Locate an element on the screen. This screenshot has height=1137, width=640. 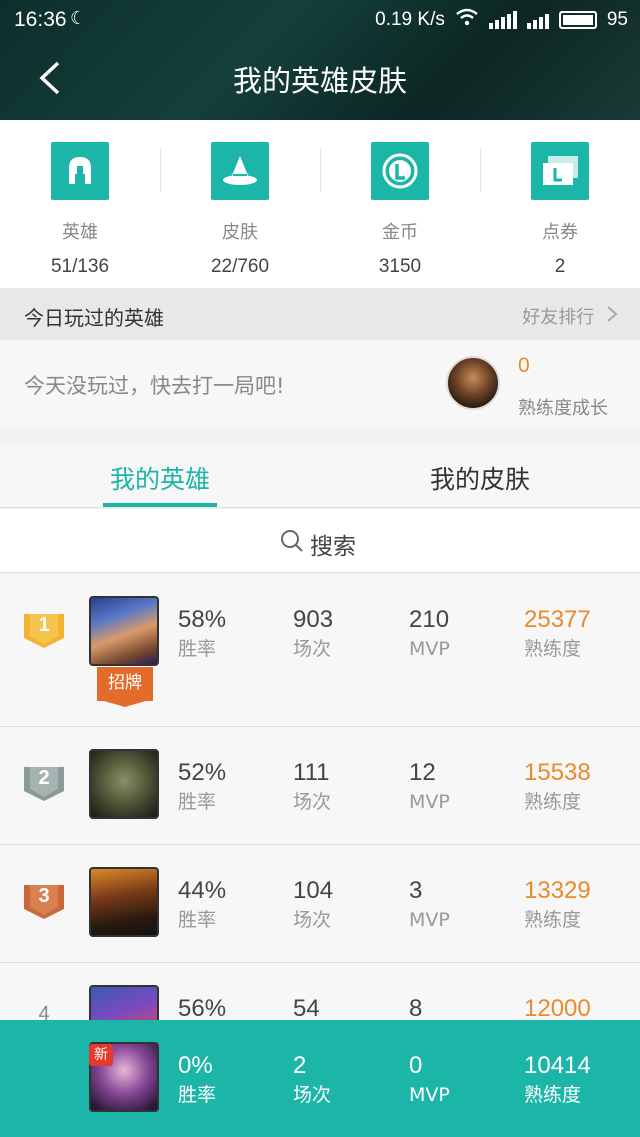
stat-skins: 皮肤 22/760 is located at coordinates (240, 204).